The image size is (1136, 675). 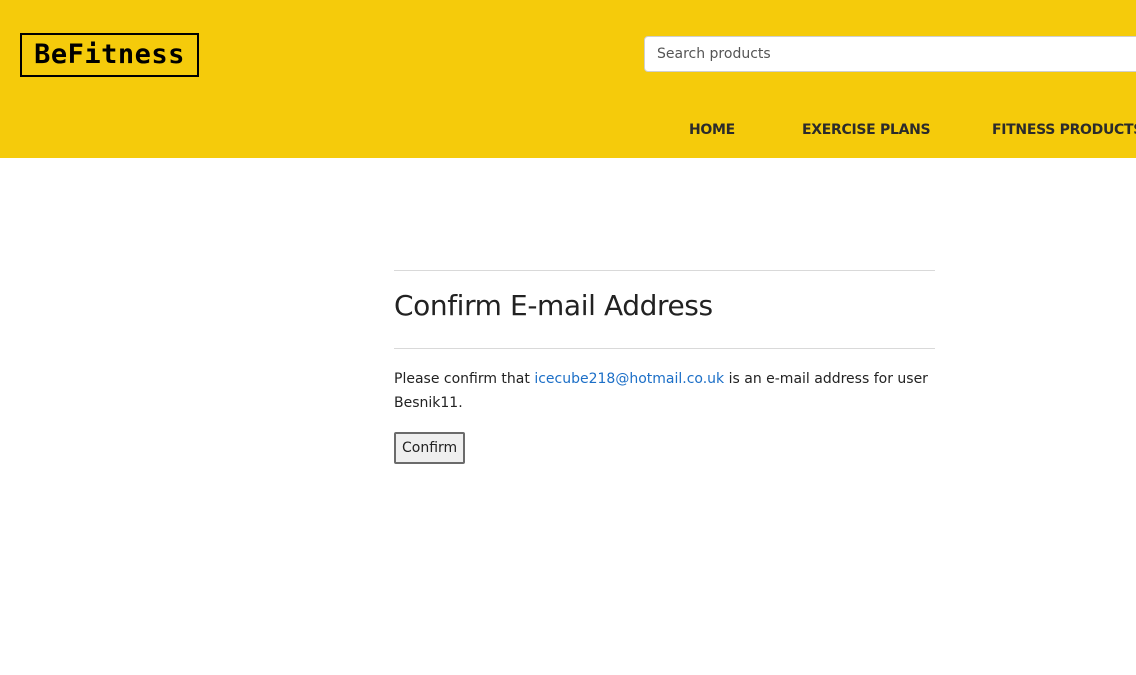 What do you see at coordinates (1064, 130) in the screenshot?
I see `nav-fitness-products: FITNESS PRODUCTS` at bounding box center [1064, 130].